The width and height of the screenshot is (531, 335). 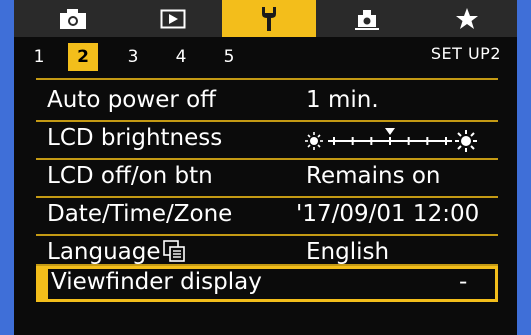 I want to click on row-label: Language, so click(x=104, y=252).